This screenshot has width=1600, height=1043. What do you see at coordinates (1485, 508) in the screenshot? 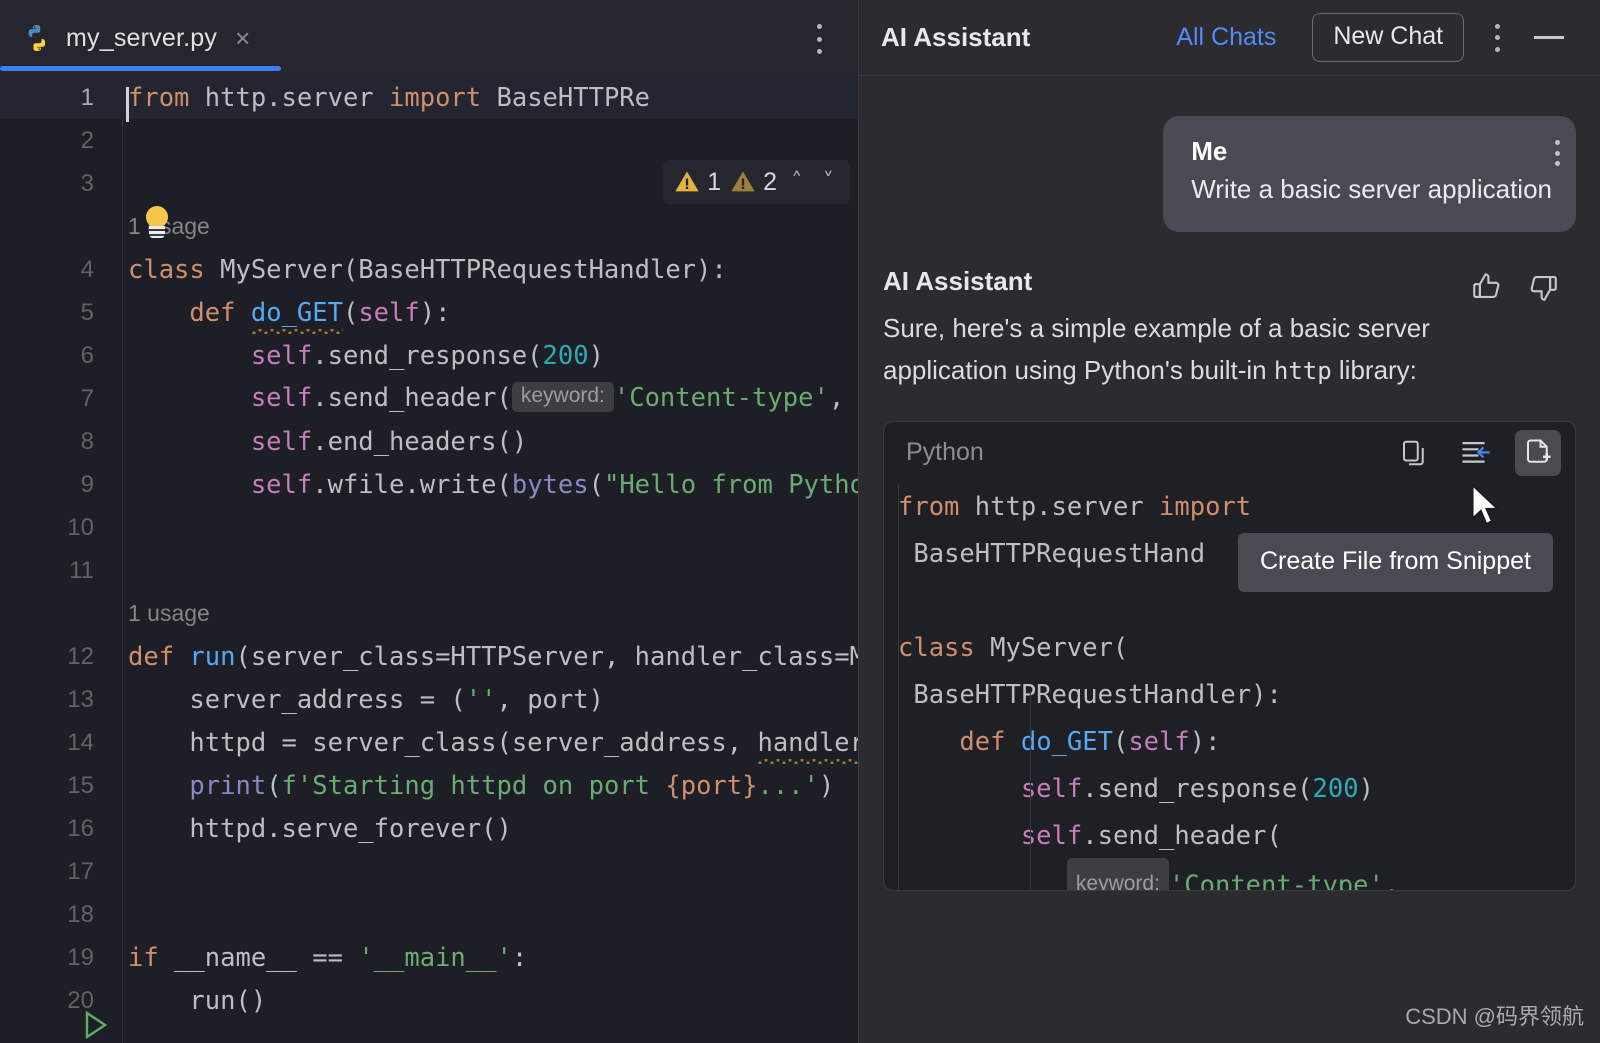
I see `mouse-cursor-icon` at bounding box center [1485, 508].